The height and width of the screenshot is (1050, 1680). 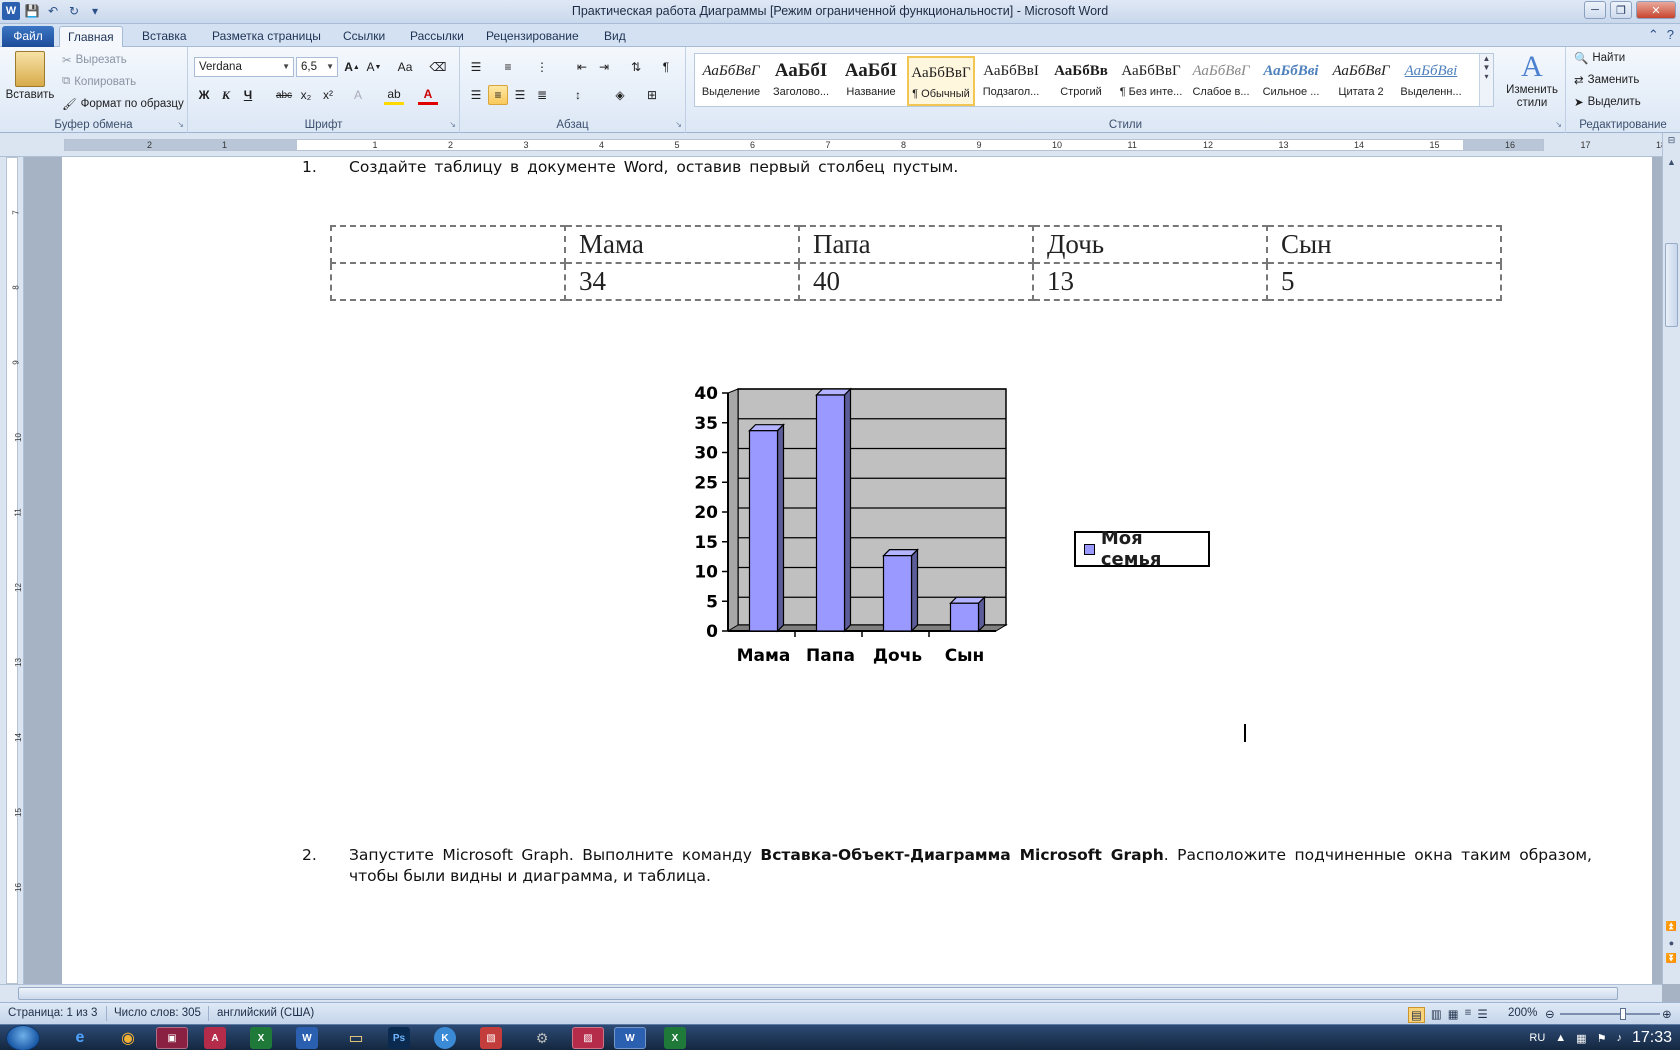 What do you see at coordinates (437, 36) in the screenshot?
I see `tab-mailings: Рассылки` at bounding box center [437, 36].